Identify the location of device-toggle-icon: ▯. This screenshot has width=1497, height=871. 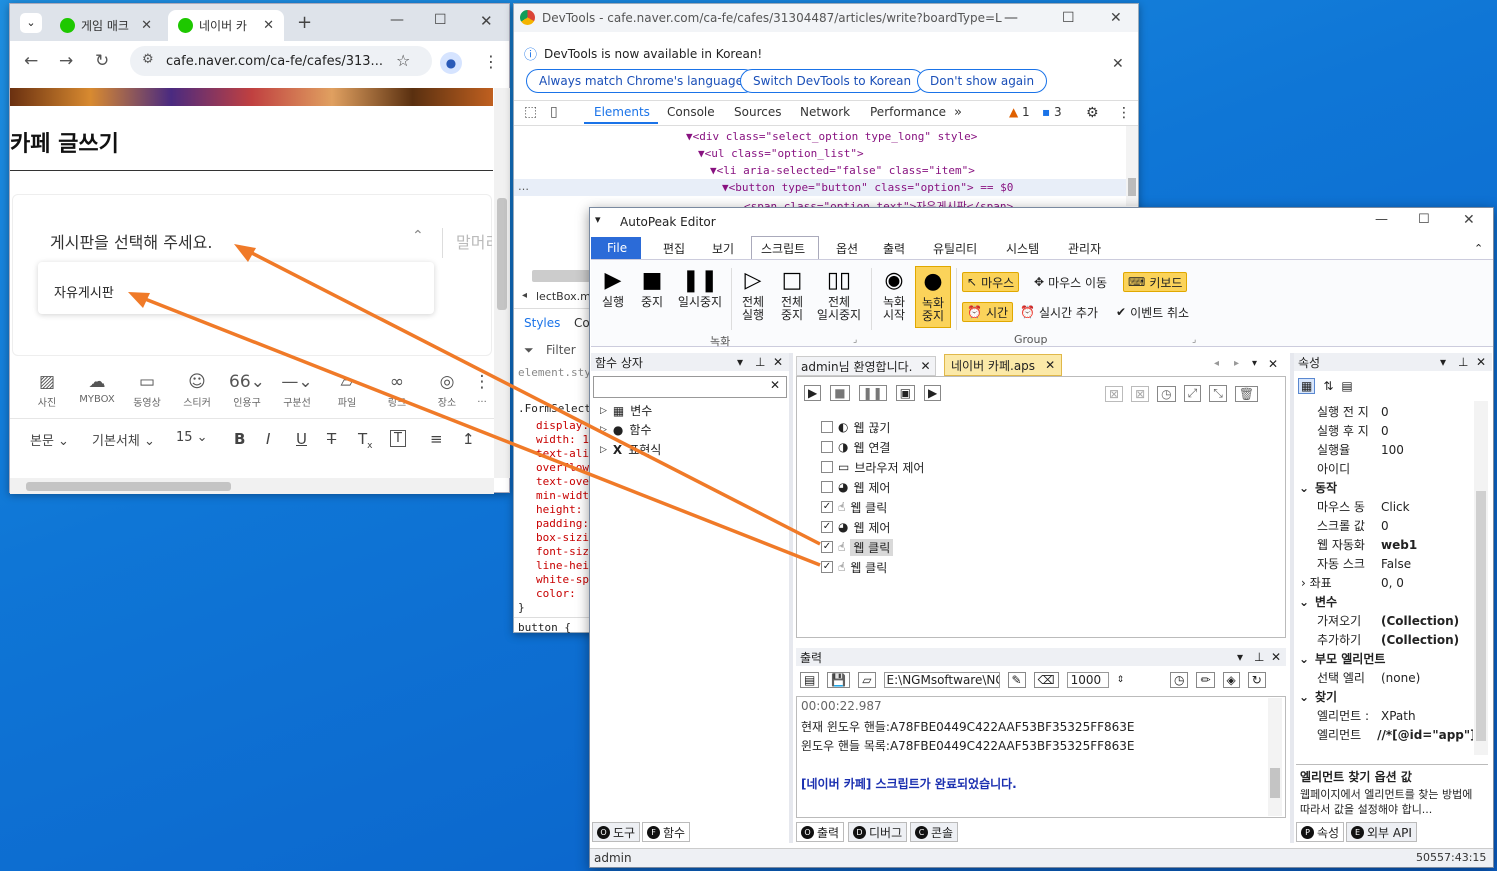
(554, 112).